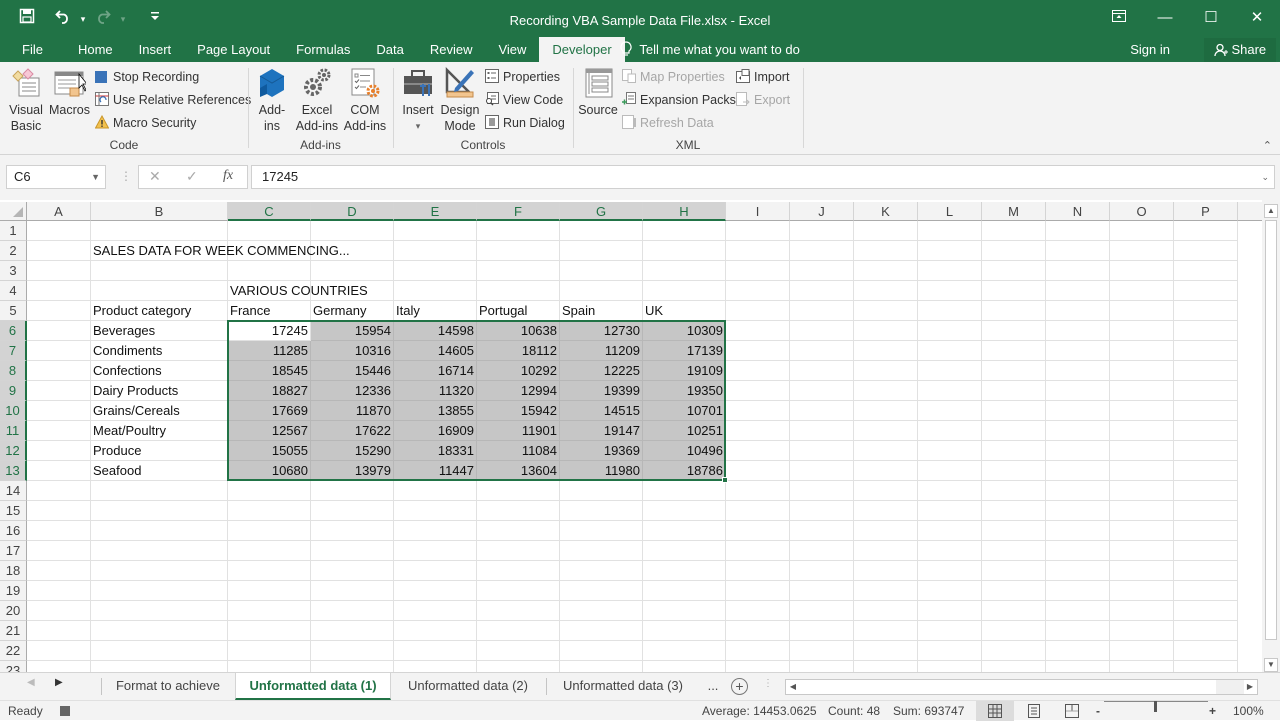 Image resolution: width=1280 pixels, height=724 pixels. What do you see at coordinates (886, 491) in the screenshot?
I see `cell-k14` at bounding box center [886, 491].